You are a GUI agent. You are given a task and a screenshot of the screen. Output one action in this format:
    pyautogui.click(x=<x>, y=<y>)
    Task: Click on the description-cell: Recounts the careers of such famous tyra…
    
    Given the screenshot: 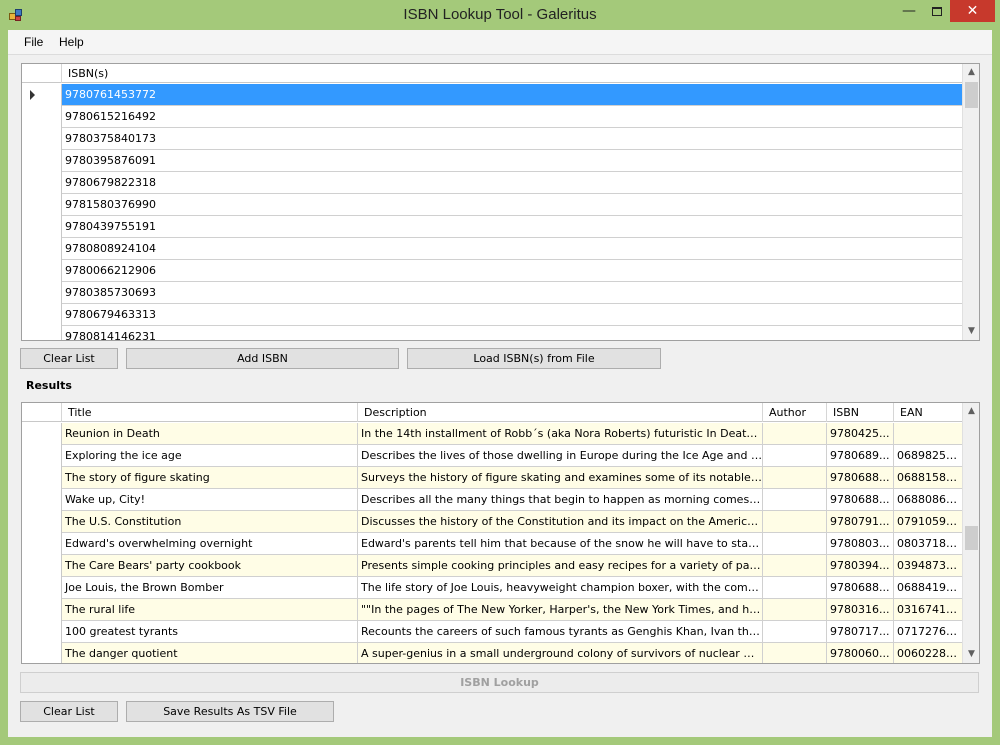 What is the action you would take?
    pyautogui.click(x=560, y=631)
    